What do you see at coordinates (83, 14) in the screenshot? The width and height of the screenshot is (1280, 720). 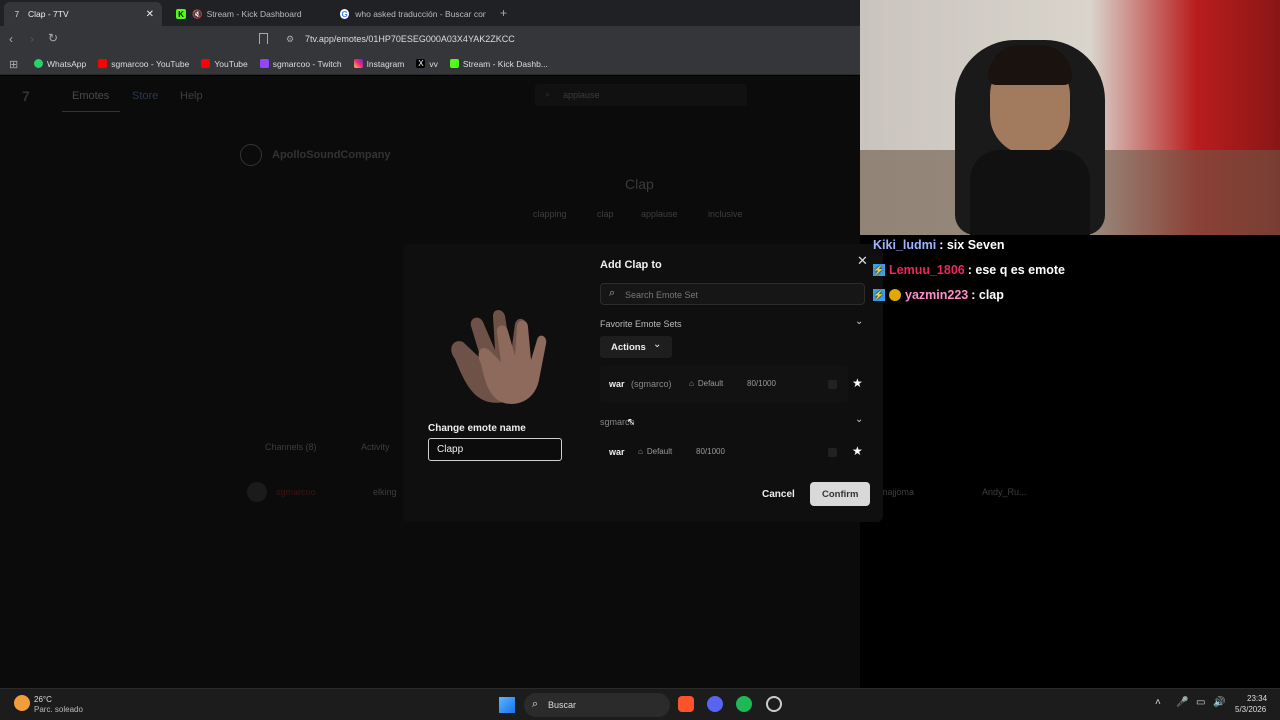 I see `tab-7tv: 7 Clap - 7TV ✕` at bounding box center [83, 14].